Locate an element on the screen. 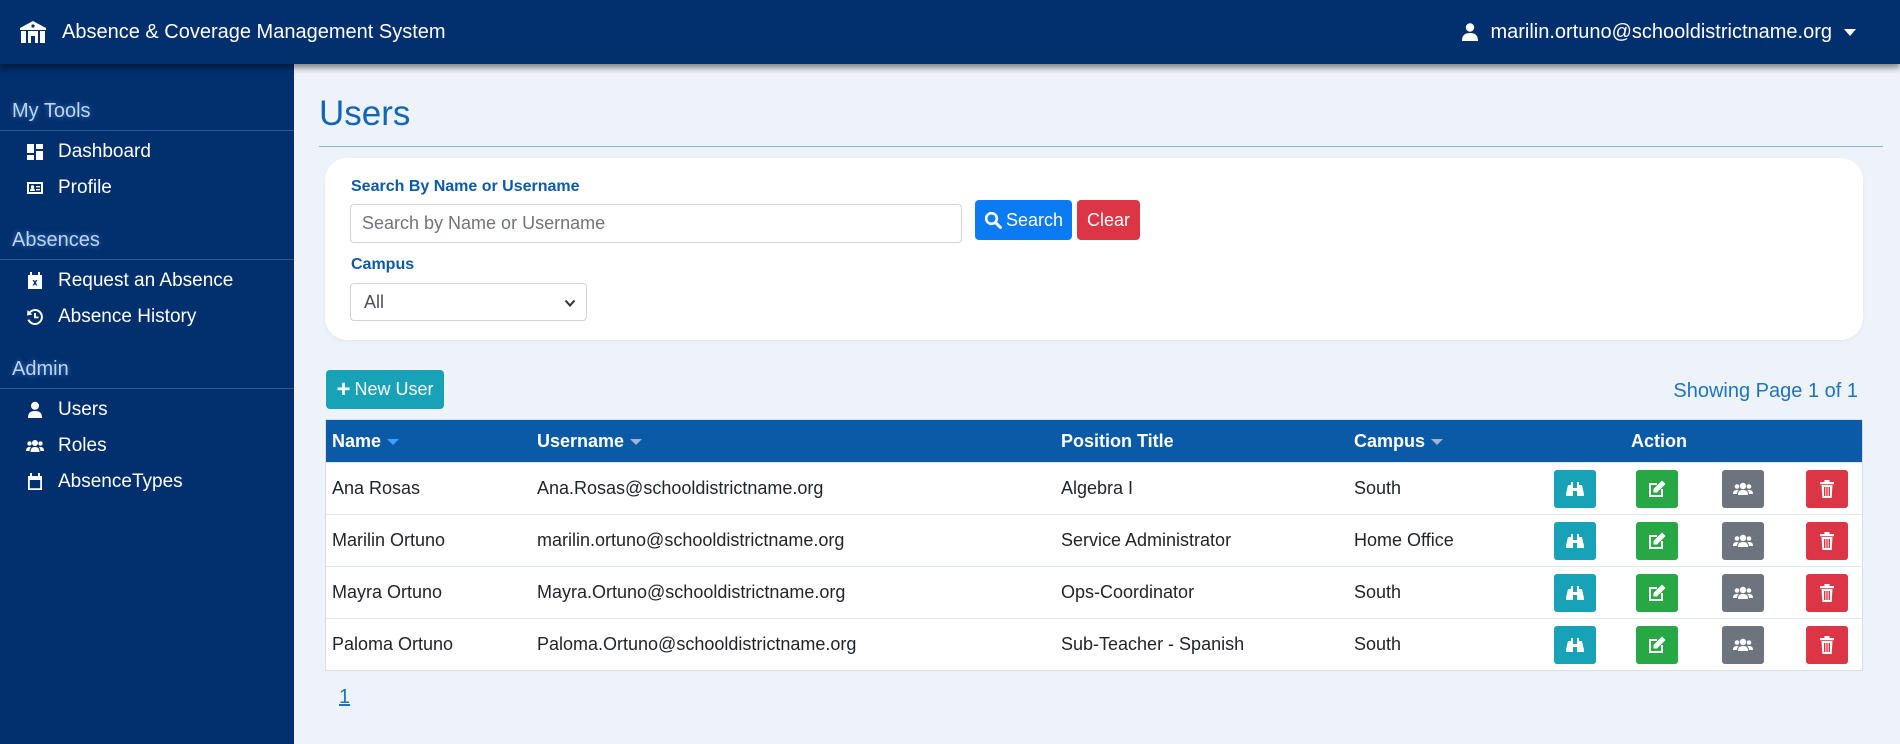 The height and width of the screenshot is (744, 1900). cell-position: Service Administrator is located at coordinates (1146, 540).